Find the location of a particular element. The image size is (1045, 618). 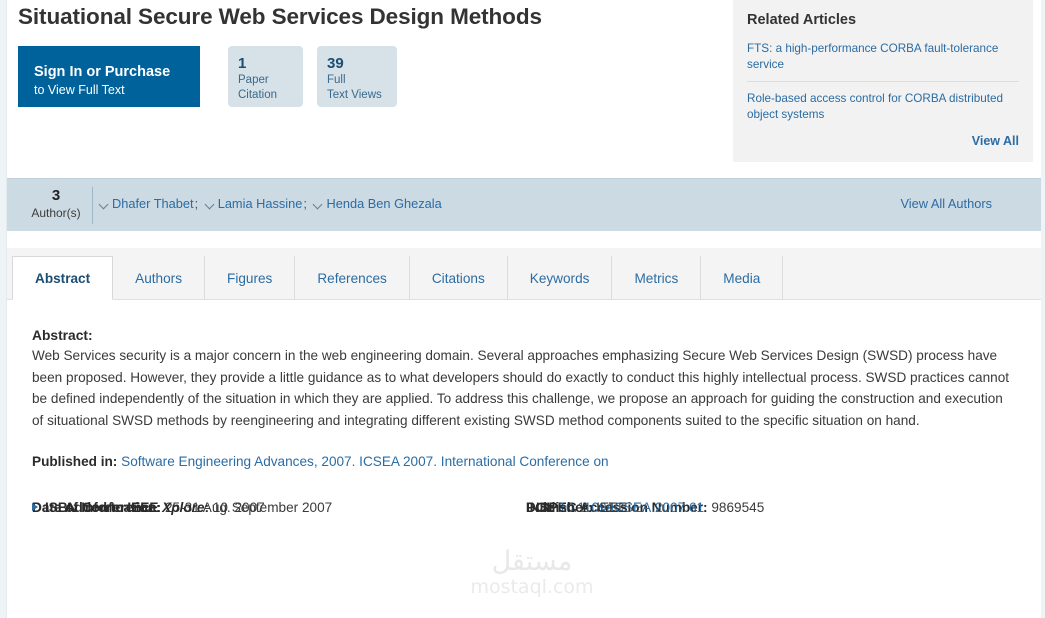

author-entry-2: Lamia Hassine; is located at coordinates (260, 203).